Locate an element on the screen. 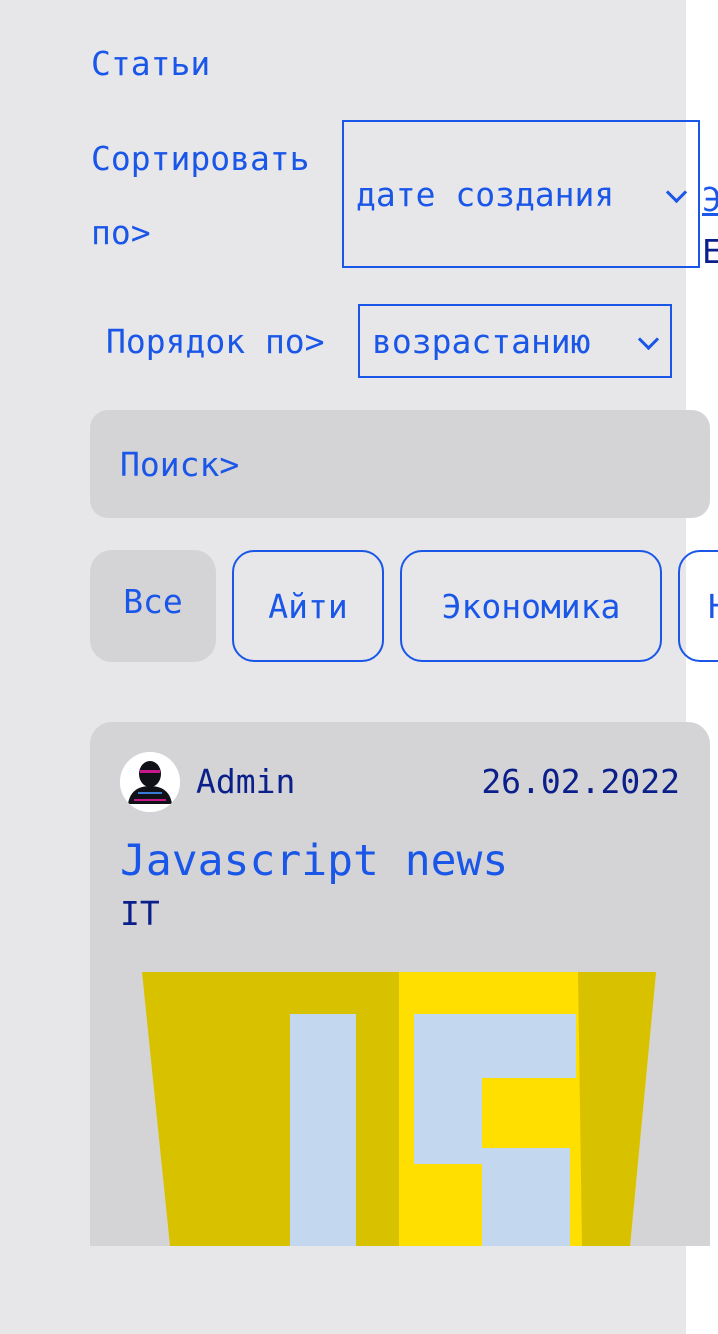 The height and width of the screenshot is (1334, 718). avatar is located at coordinates (150, 782).